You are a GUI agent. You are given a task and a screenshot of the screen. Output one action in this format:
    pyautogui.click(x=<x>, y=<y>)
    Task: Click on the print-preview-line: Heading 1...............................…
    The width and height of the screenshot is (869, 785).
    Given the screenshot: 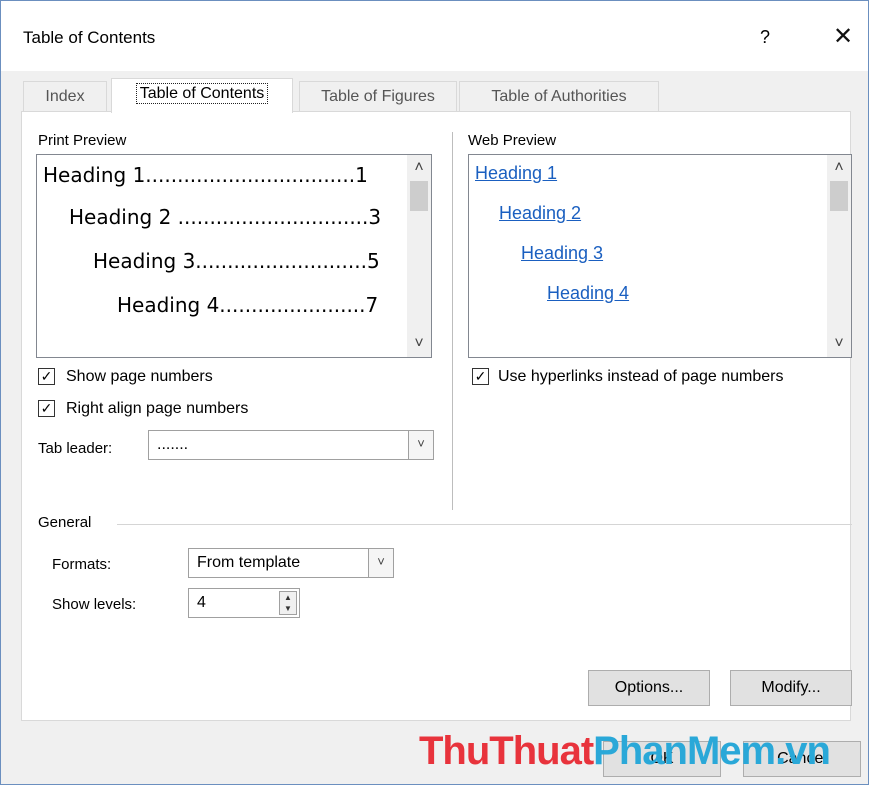 What is the action you would take?
    pyautogui.click(x=205, y=175)
    